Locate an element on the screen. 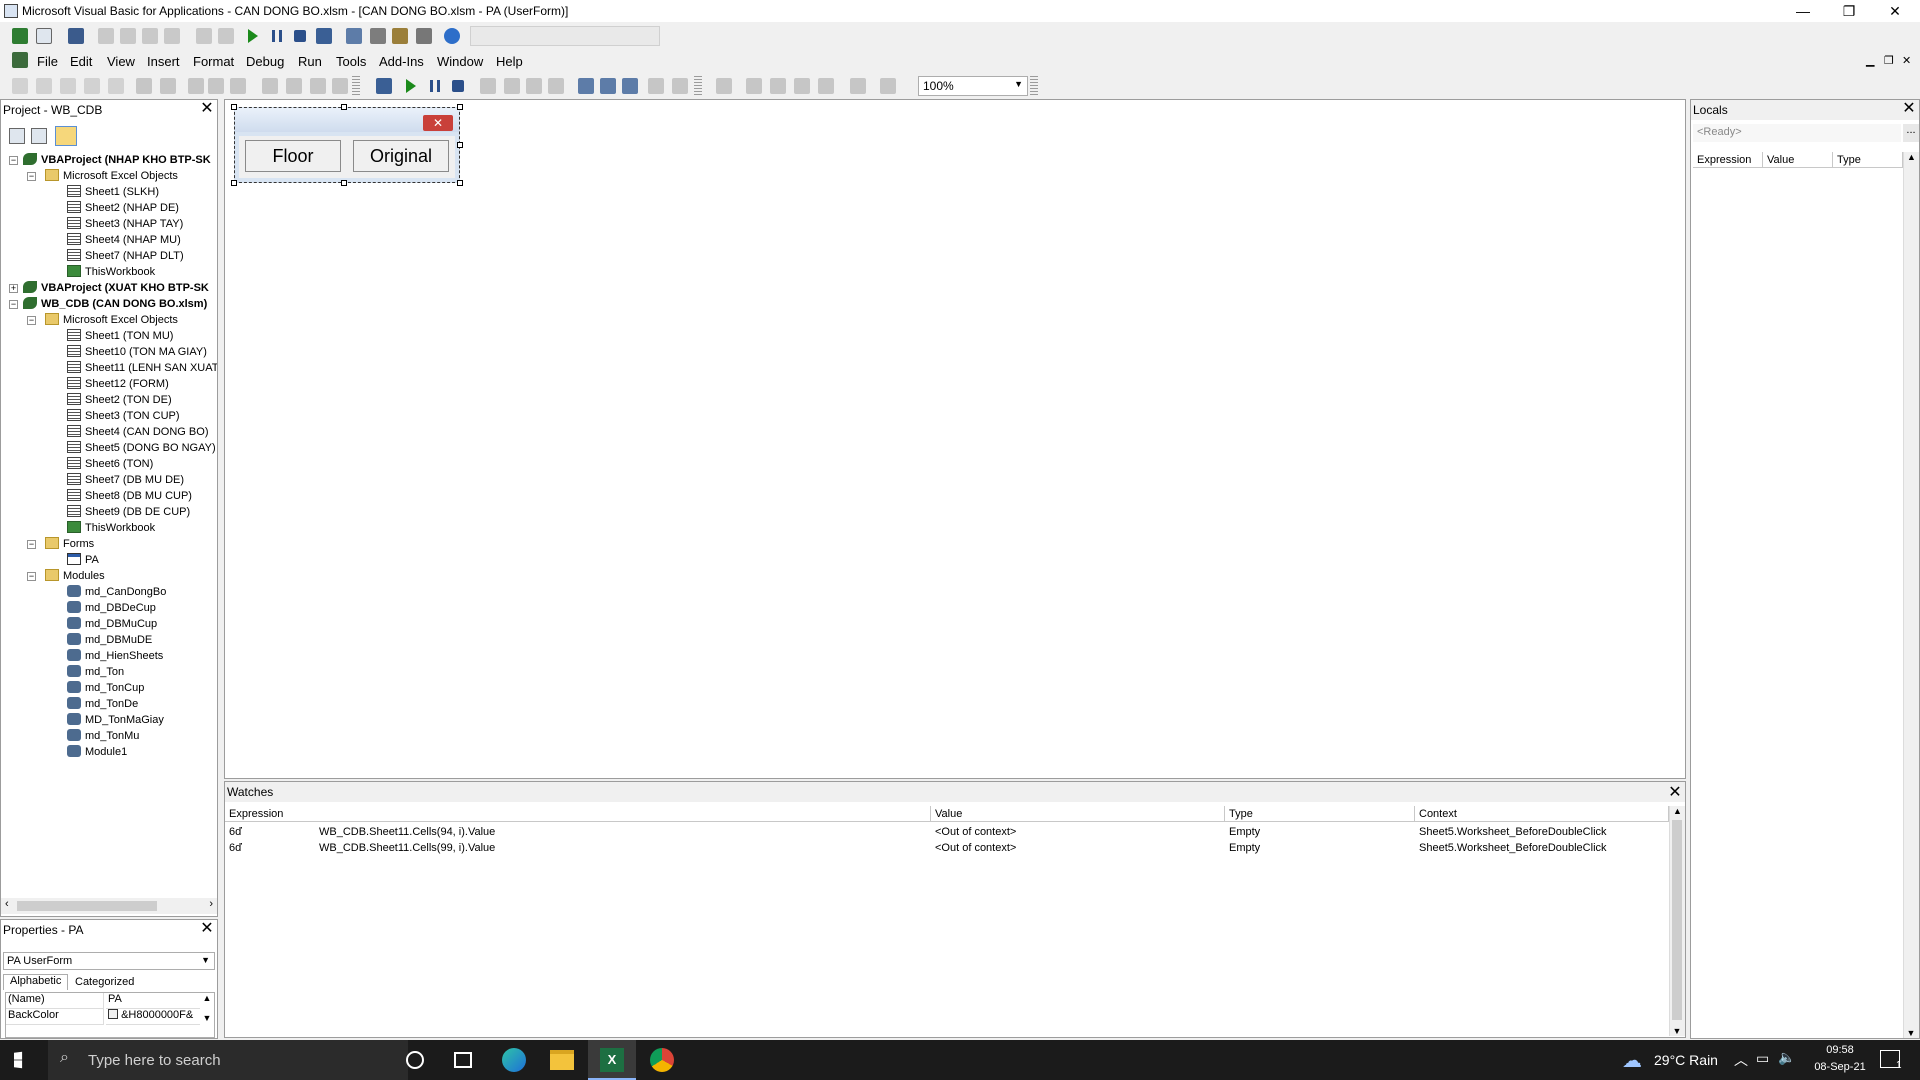 This screenshot has width=1920, height=1080. copy-icon is located at coordinates (128, 36).